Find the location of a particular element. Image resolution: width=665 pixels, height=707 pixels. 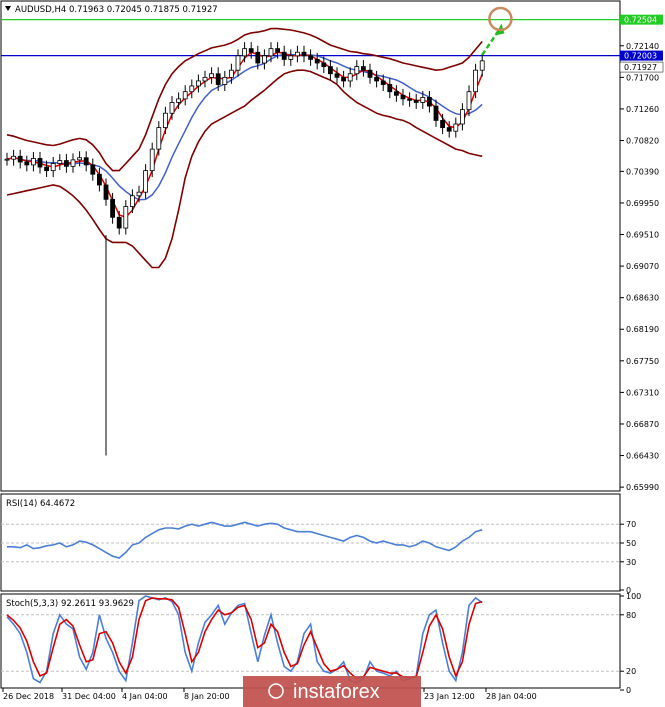

x-tick-label: 23 Jan 12:00 is located at coordinates (449, 696).